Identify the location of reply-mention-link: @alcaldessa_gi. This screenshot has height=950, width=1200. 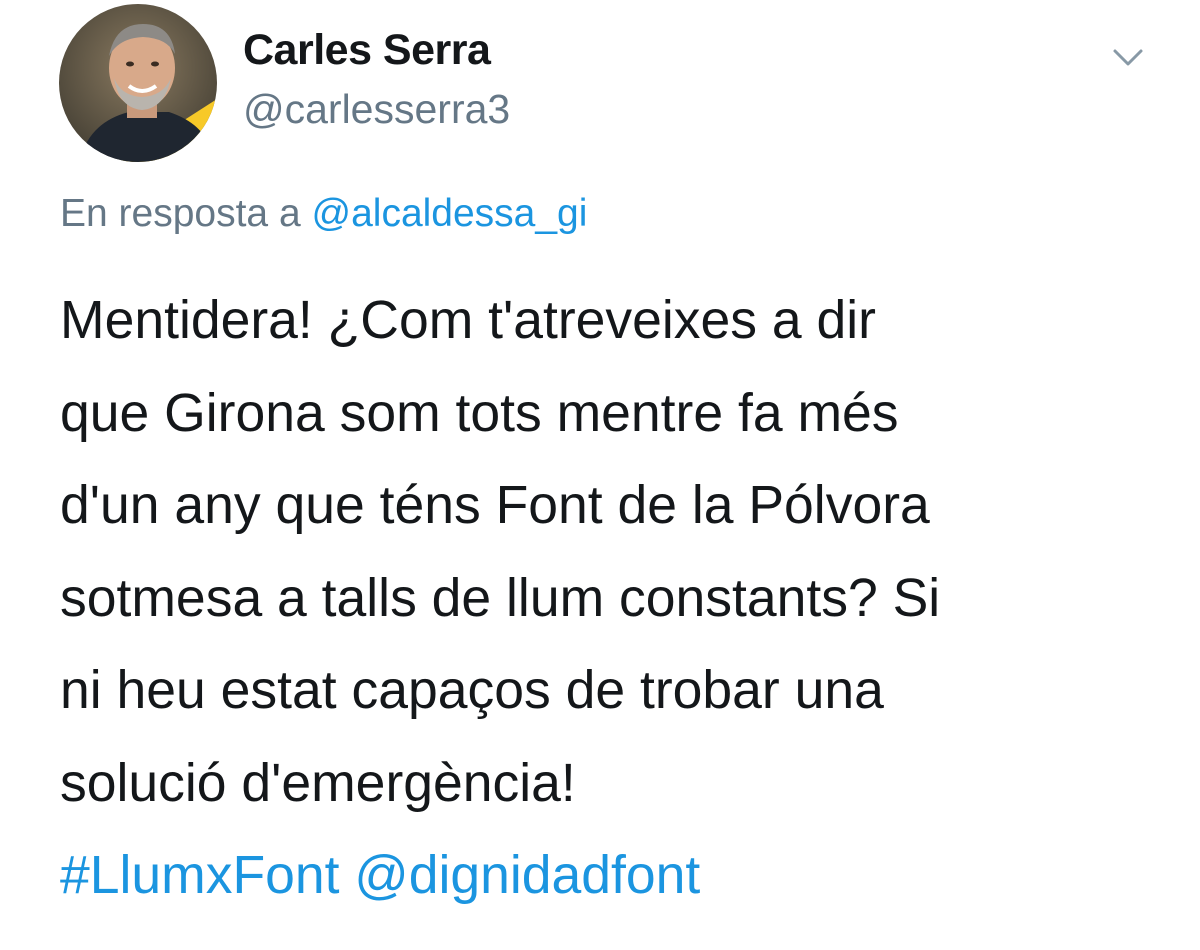
(450, 213).